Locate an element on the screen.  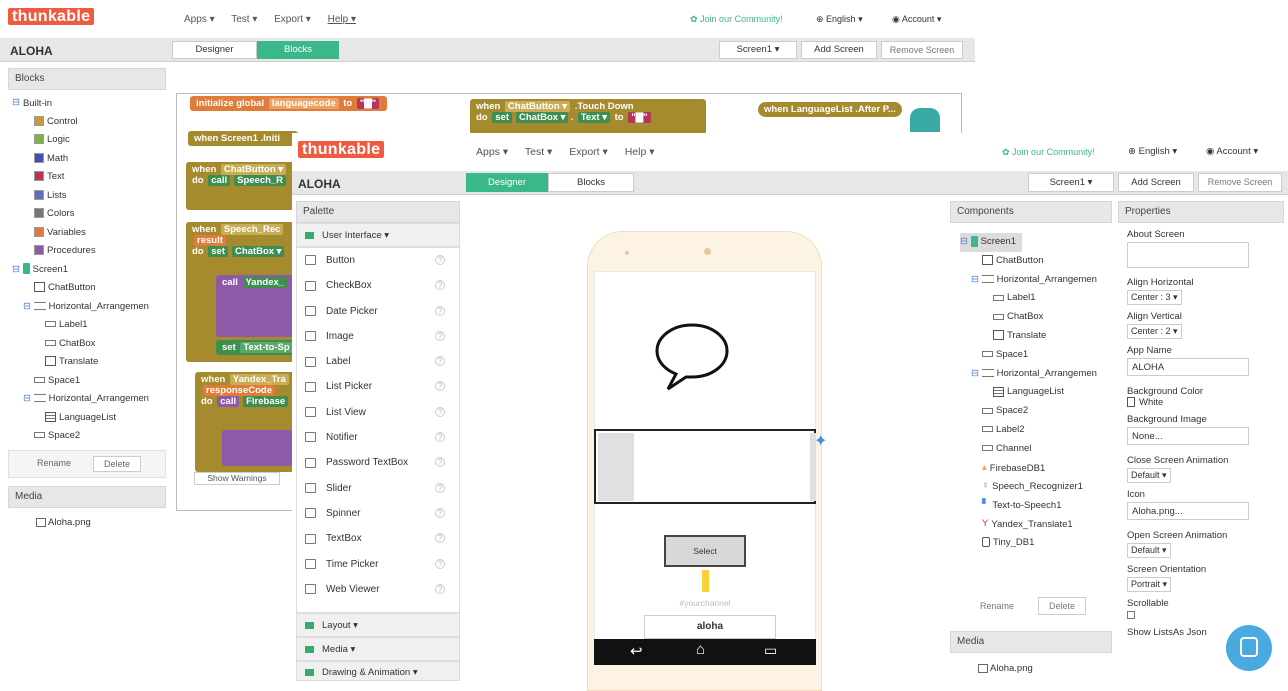
back-media-file: Aloha.png is located at coordinates (63, 522).